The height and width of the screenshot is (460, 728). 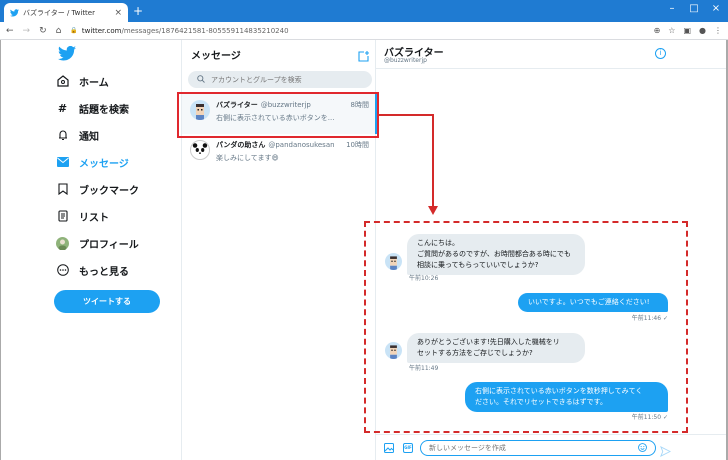 What do you see at coordinates (357, 145) in the screenshot?
I see `conversation-time: 10時間` at bounding box center [357, 145].